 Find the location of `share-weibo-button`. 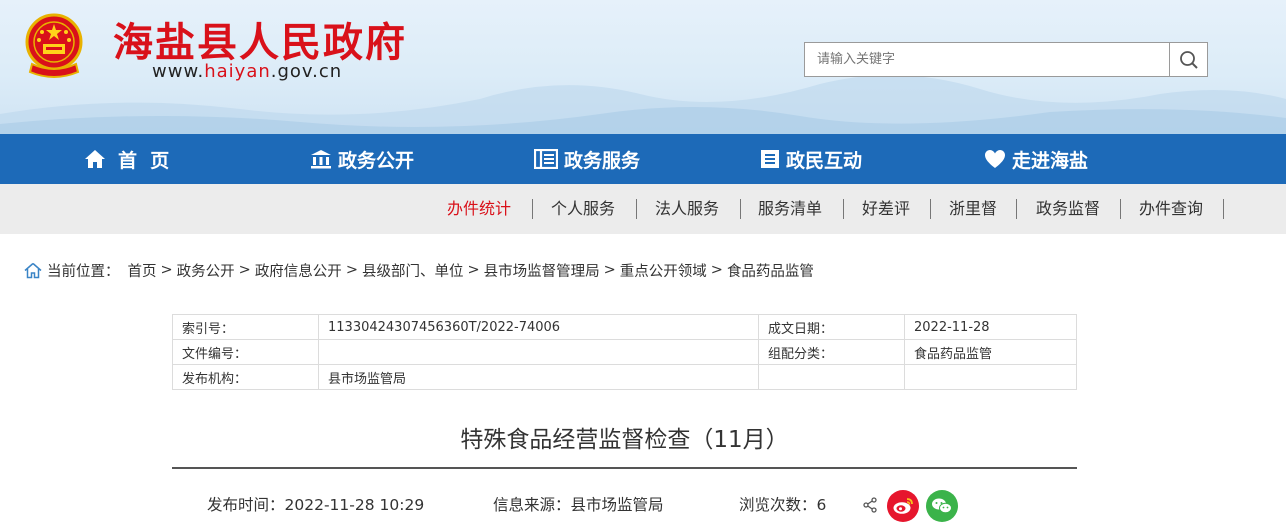

share-weibo-button is located at coordinates (903, 506).